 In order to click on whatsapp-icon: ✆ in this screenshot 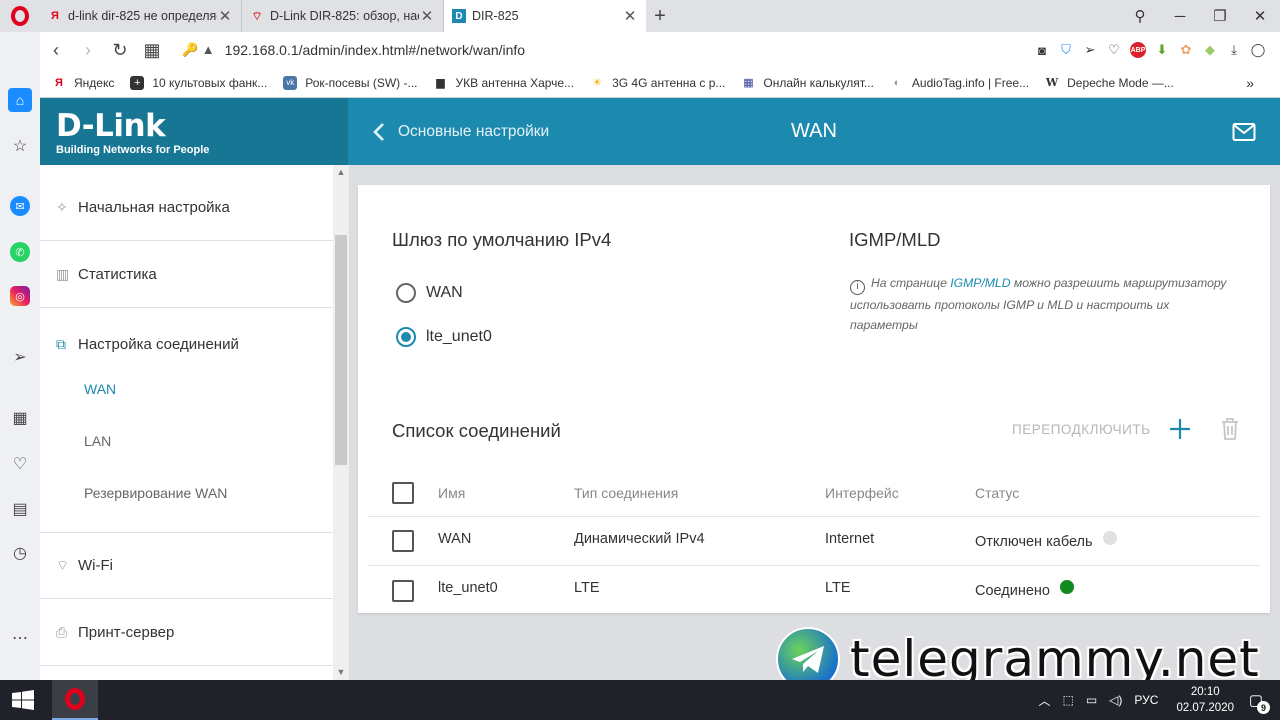, I will do `click(20, 252)`.